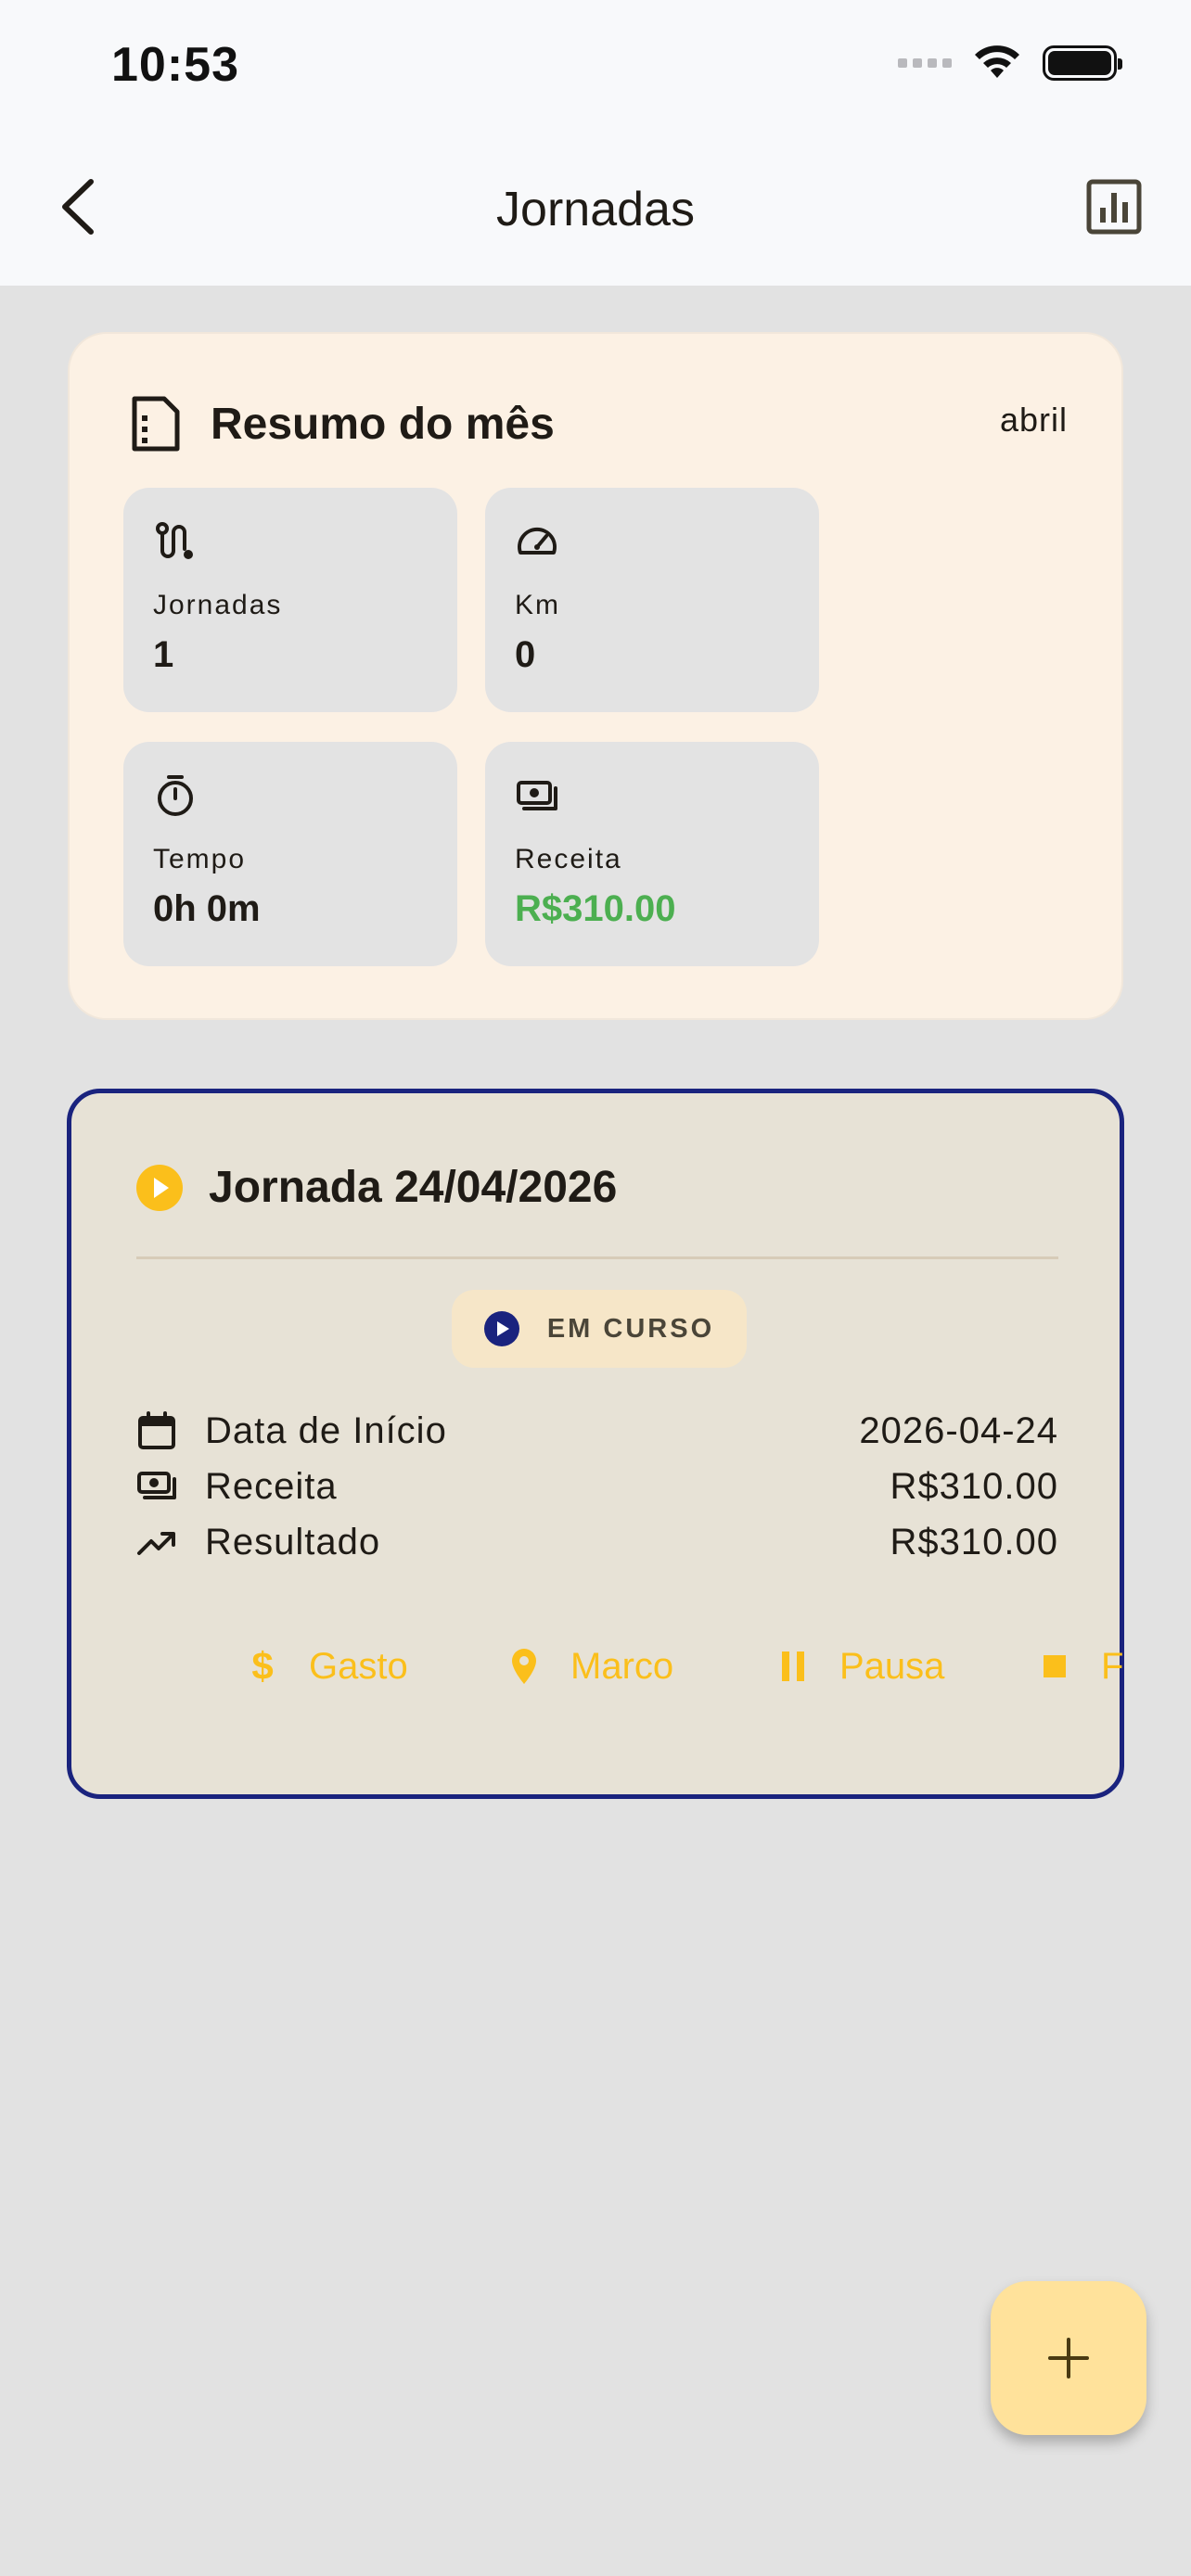 This screenshot has width=1191, height=2576. Describe the element at coordinates (568, 859) in the screenshot. I see `tile-label: Receita` at that location.